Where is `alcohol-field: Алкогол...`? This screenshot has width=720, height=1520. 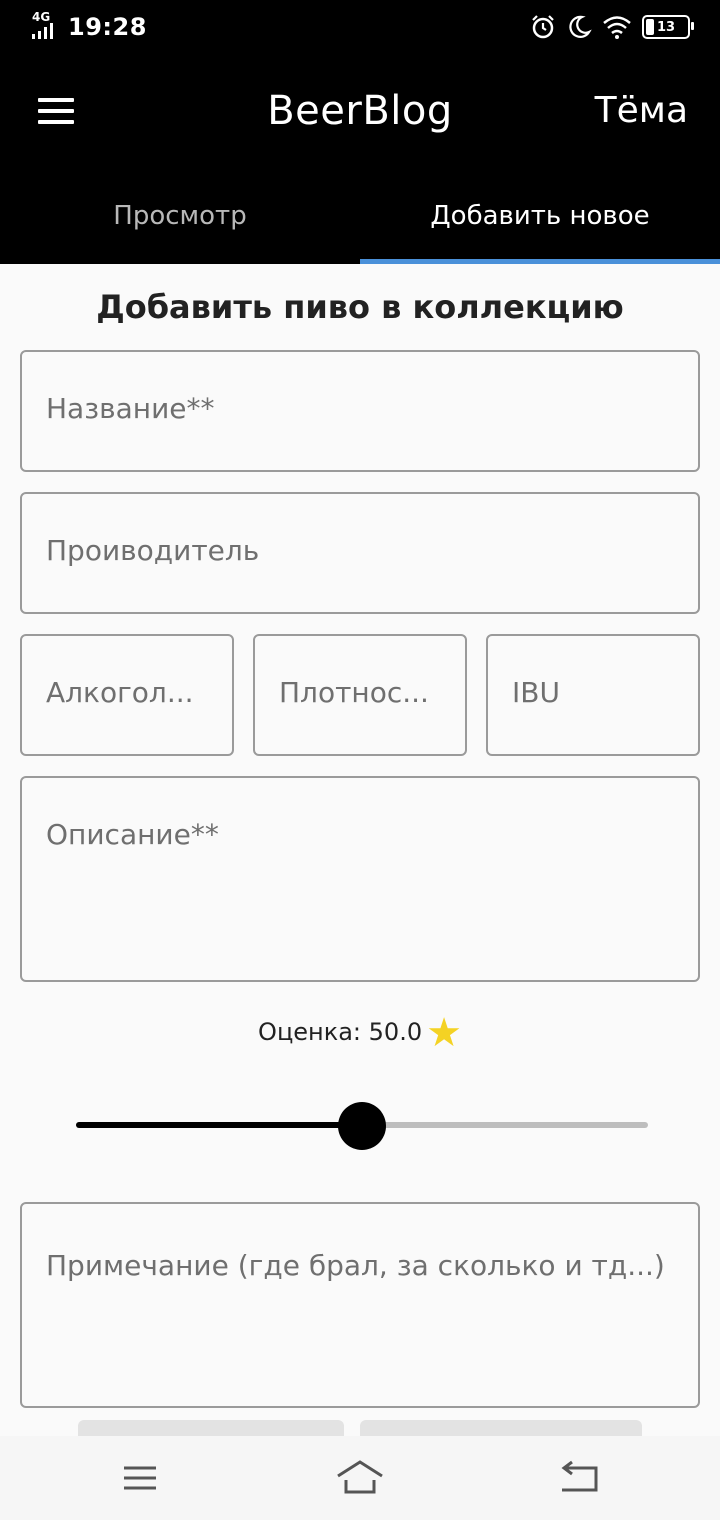 alcohol-field: Алкогол... is located at coordinates (127, 695).